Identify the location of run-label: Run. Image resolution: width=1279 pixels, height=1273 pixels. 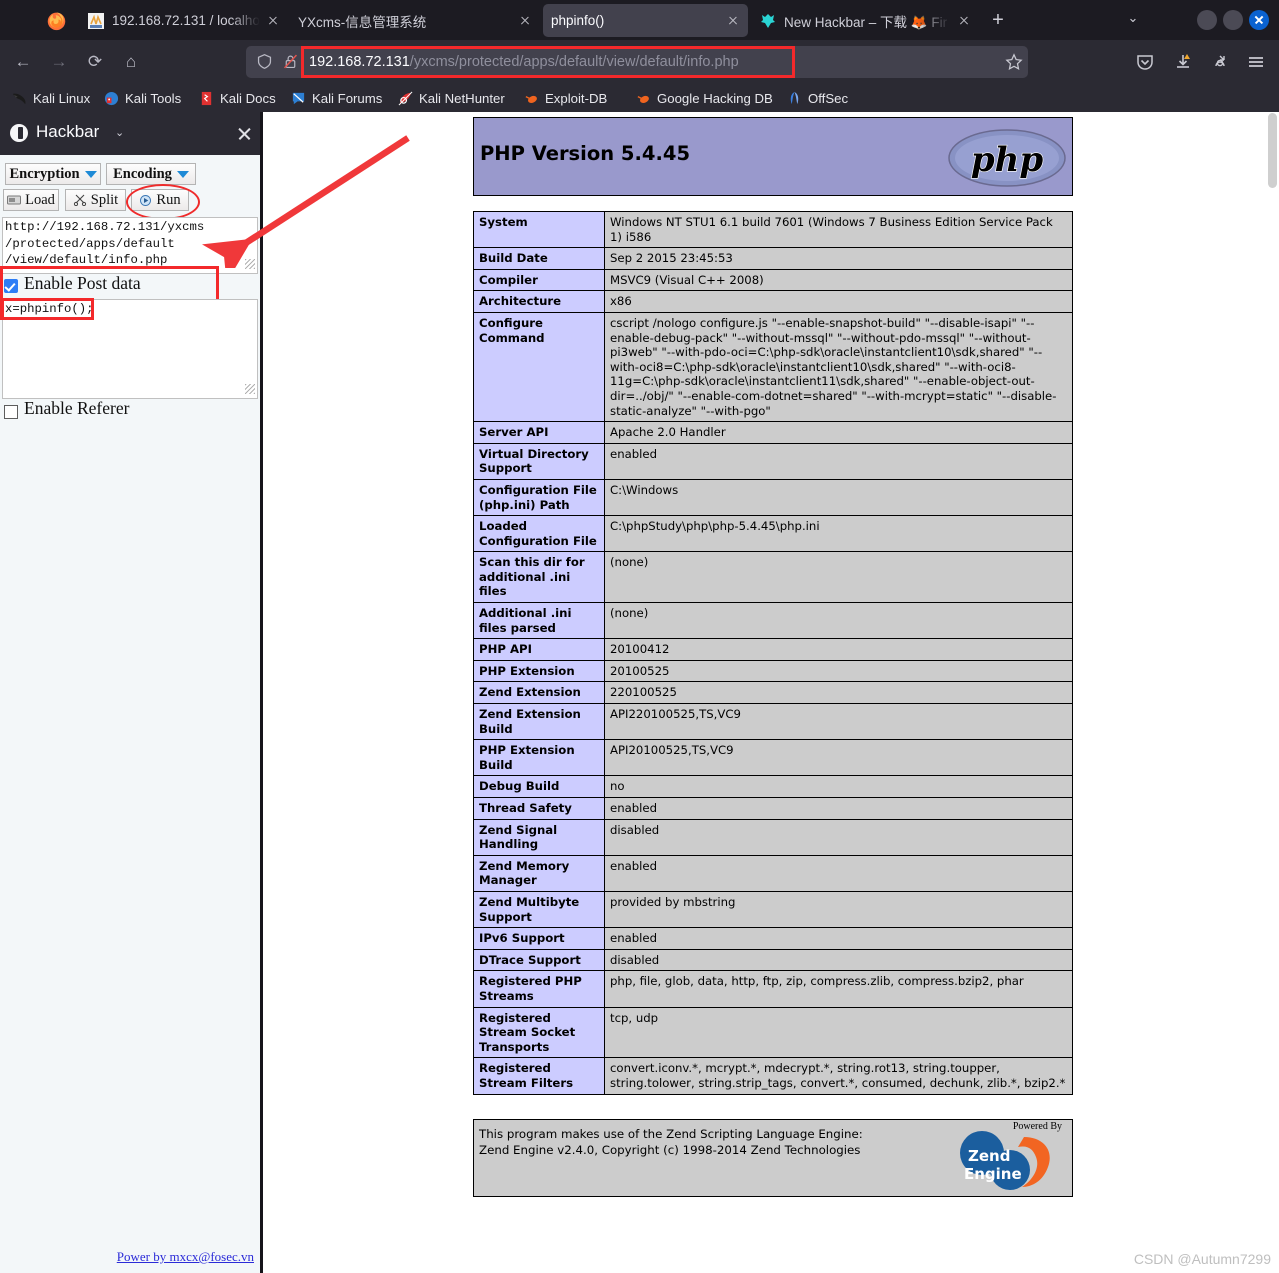
(168, 199).